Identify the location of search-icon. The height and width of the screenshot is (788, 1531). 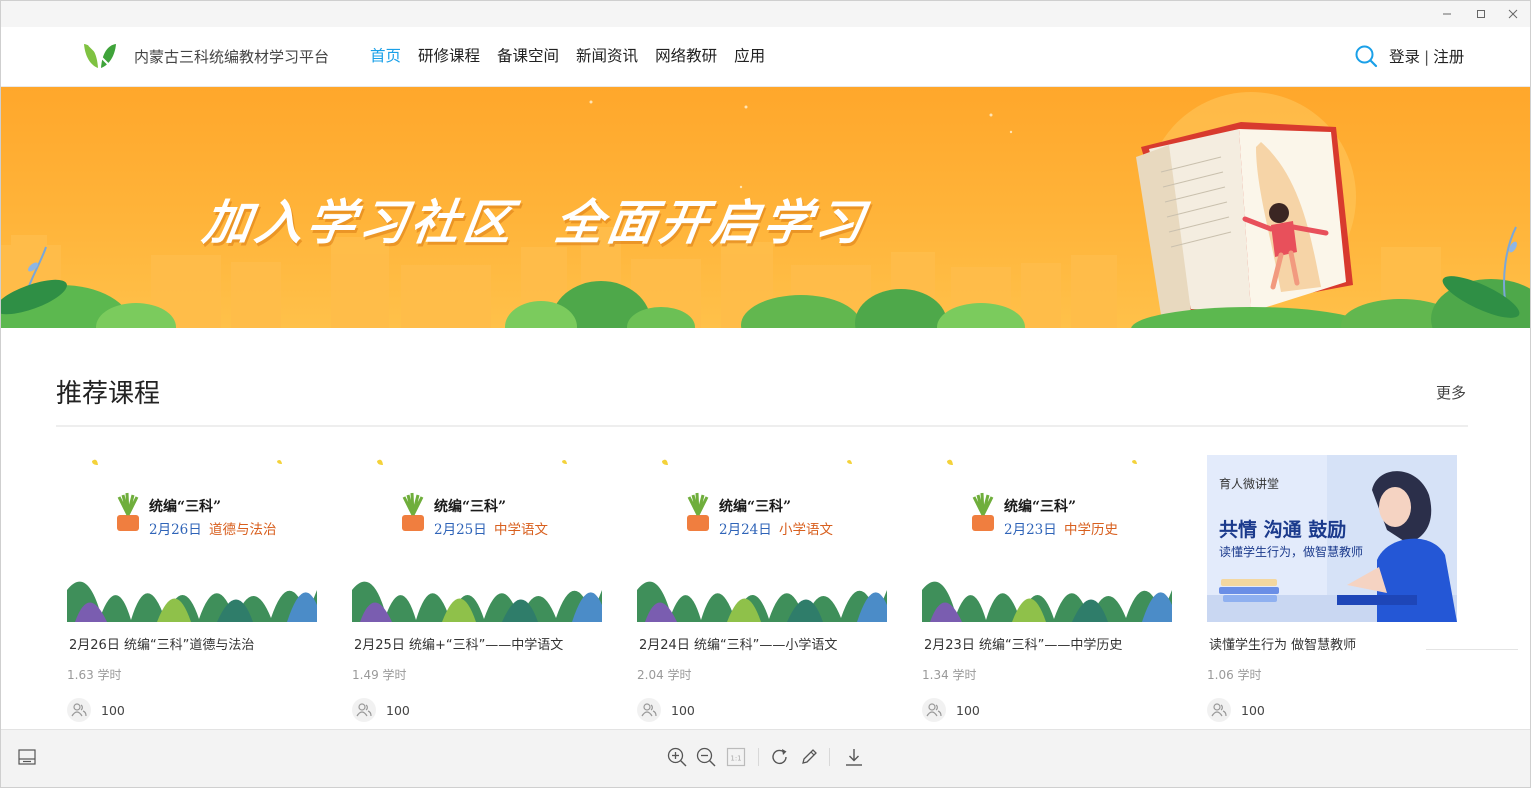
(1366, 56).